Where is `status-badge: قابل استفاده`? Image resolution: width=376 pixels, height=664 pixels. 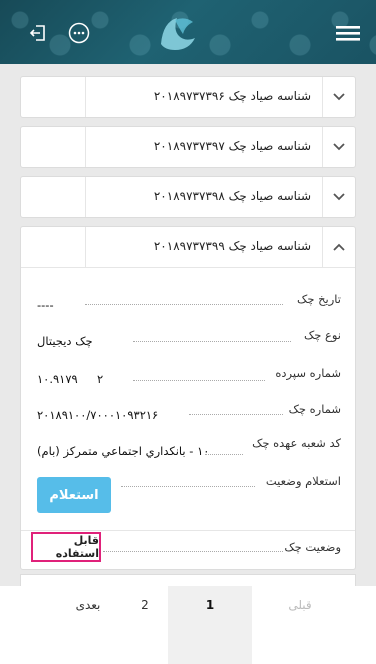
status-badge: قابل استفاده is located at coordinates (66, 547).